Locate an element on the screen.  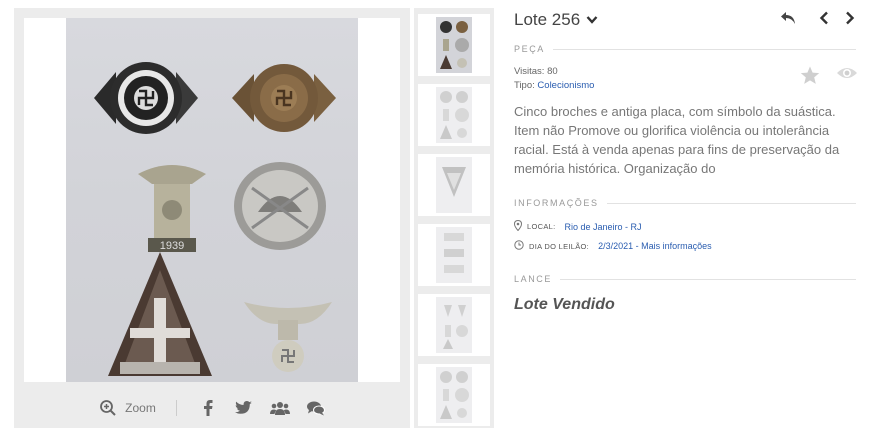
lot-title: Lote 256 is located at coordinates (547, 19).